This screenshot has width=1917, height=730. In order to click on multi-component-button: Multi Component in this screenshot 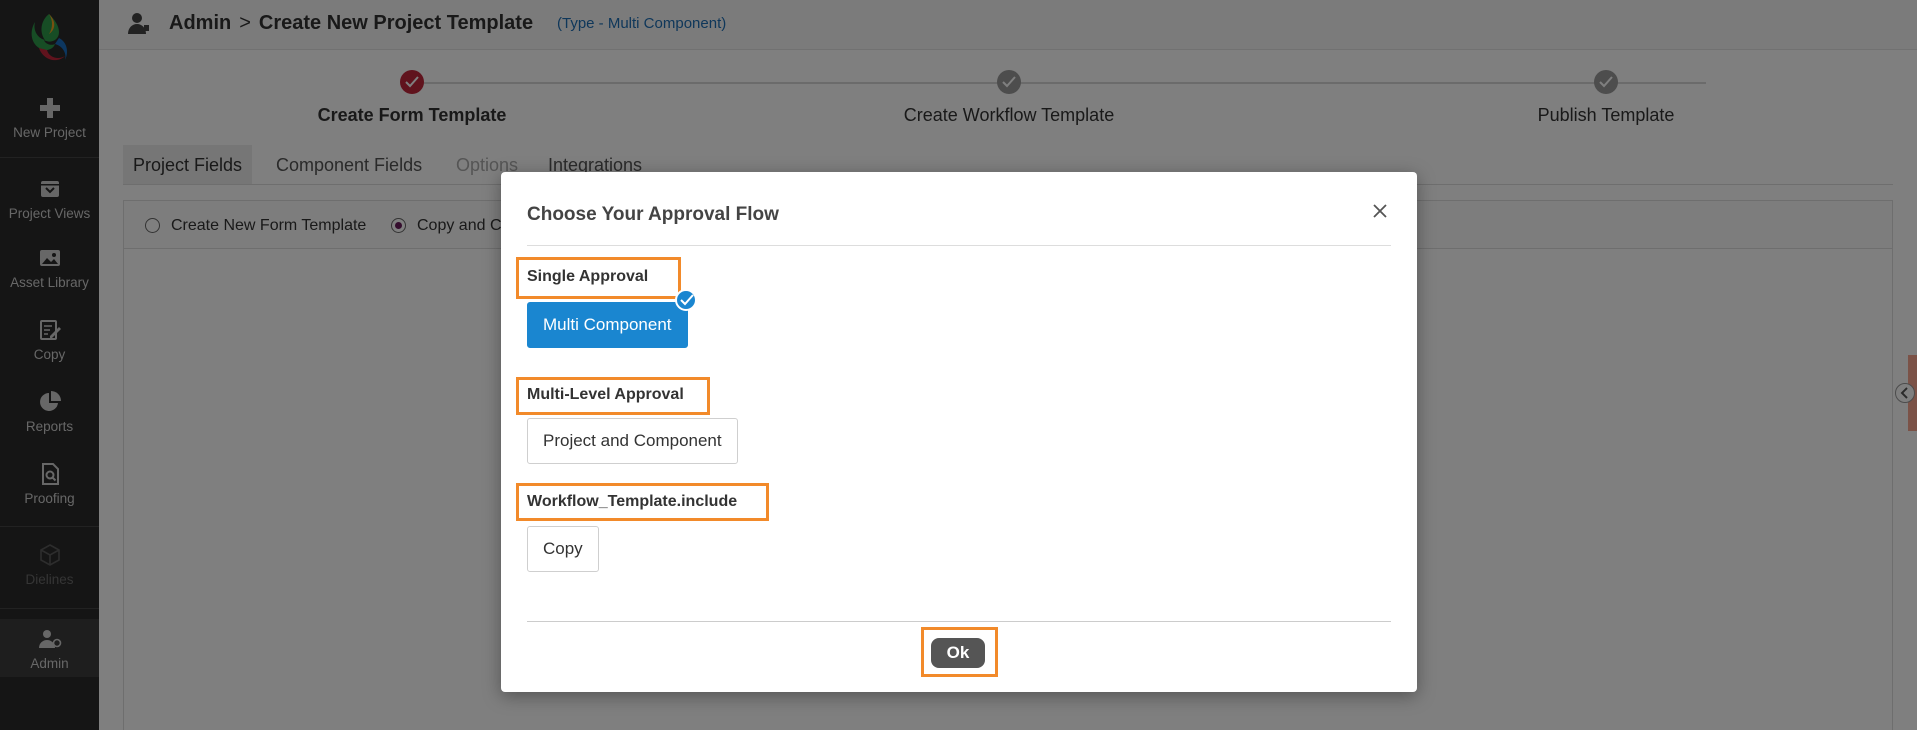, I will do `click(607, 325)`.